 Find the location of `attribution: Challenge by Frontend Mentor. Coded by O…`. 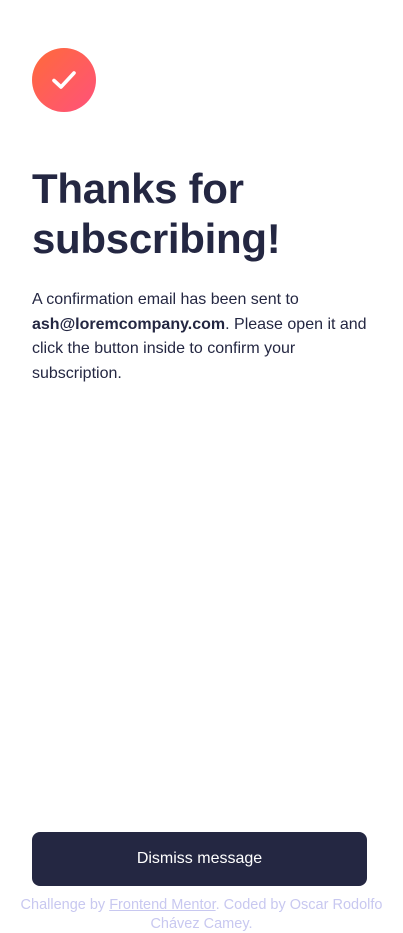

attribution: Challenge by Frontend Mentor. Coded by O… is located at coordinates (201, 914).